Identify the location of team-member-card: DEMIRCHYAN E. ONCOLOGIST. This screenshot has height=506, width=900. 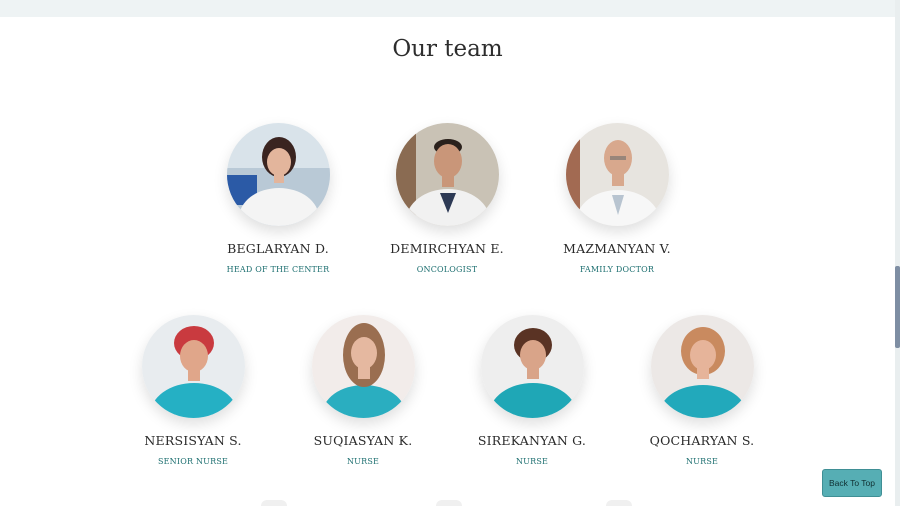
(447, 198).